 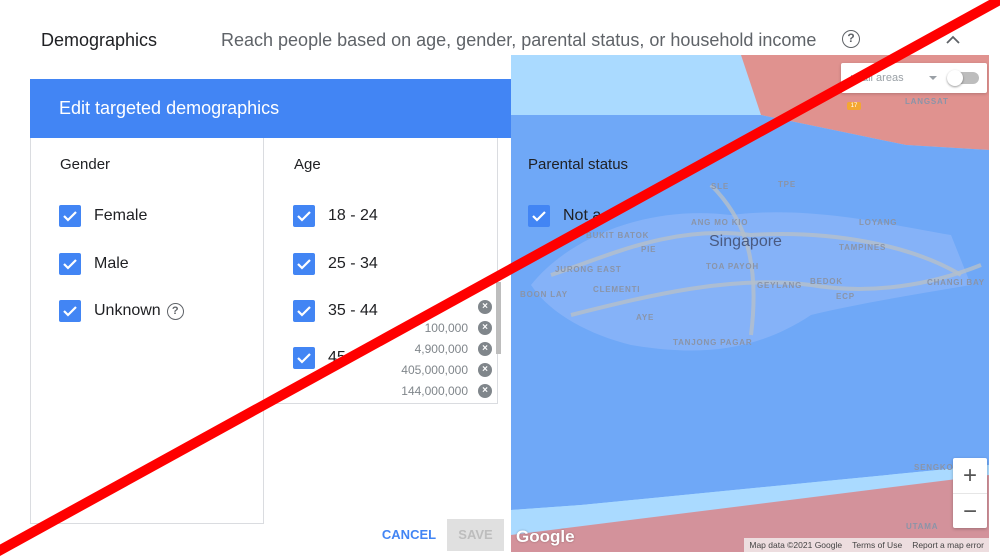 What do you see at coordinates (578, 164) in the screenshot?
I see `parental-status-title: Parental status` at bounding box center [578, 164].